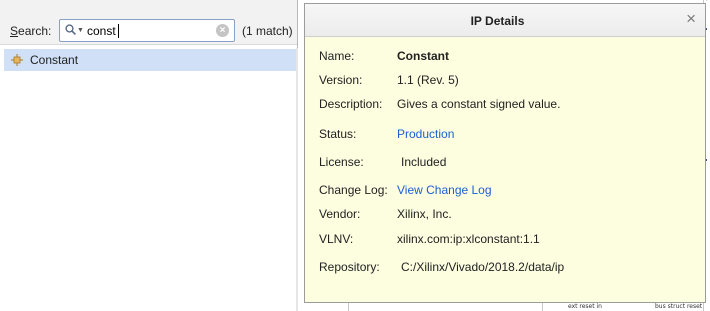 This screenshot has width=710, height=311. Describe the element at coordinates (70, 29) in the screenshot. I see `search-icon` at that location.